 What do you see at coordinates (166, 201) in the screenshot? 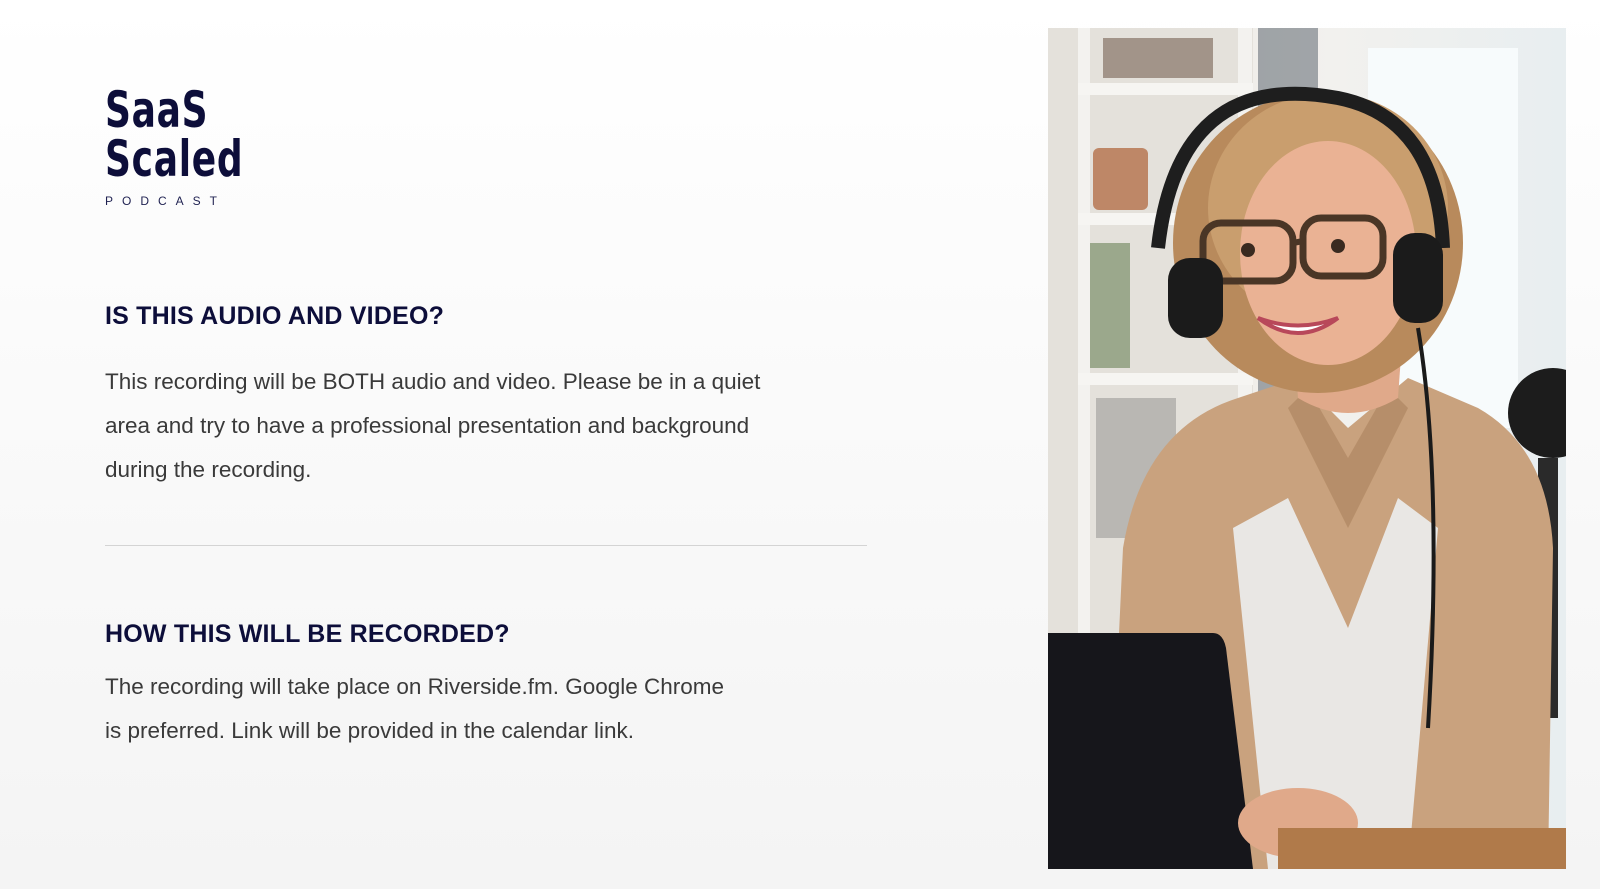
I see `logo-subtitle: PODCAST` at bounding box center [166, 201].